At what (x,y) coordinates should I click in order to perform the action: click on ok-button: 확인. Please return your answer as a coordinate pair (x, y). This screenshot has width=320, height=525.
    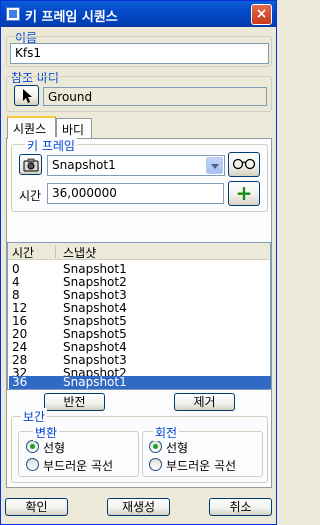
    Looking at the image, I should click on (36, 507).